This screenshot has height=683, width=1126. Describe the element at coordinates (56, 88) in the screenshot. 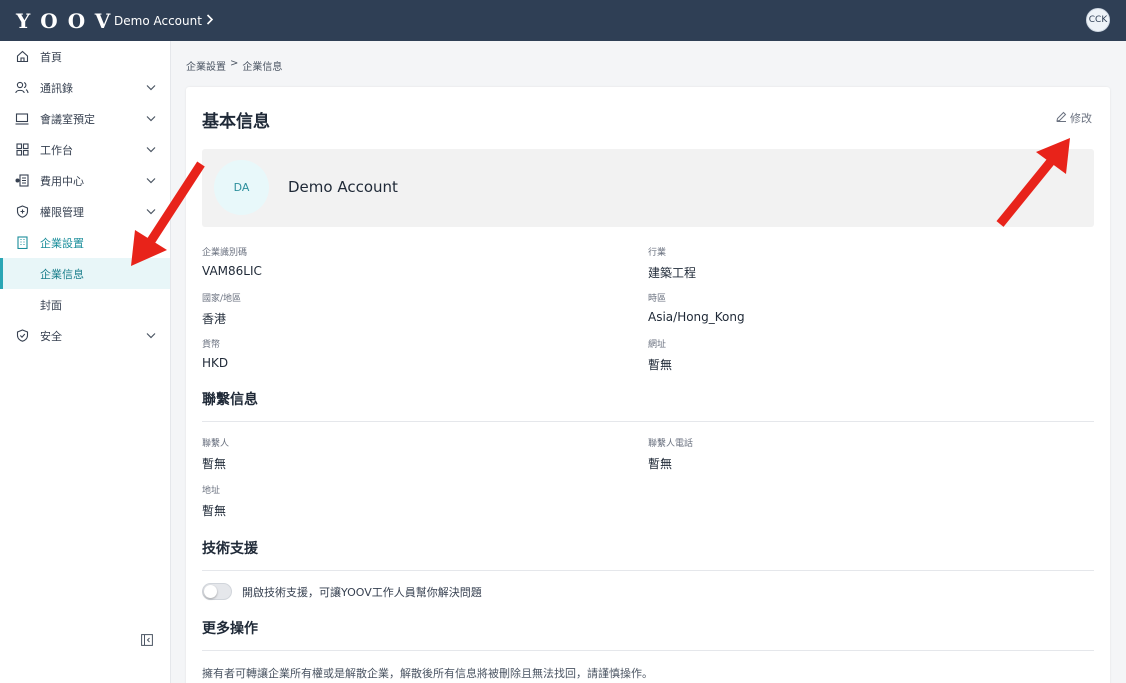

I see `sidebar-item-label: 通訊錄` at that location.